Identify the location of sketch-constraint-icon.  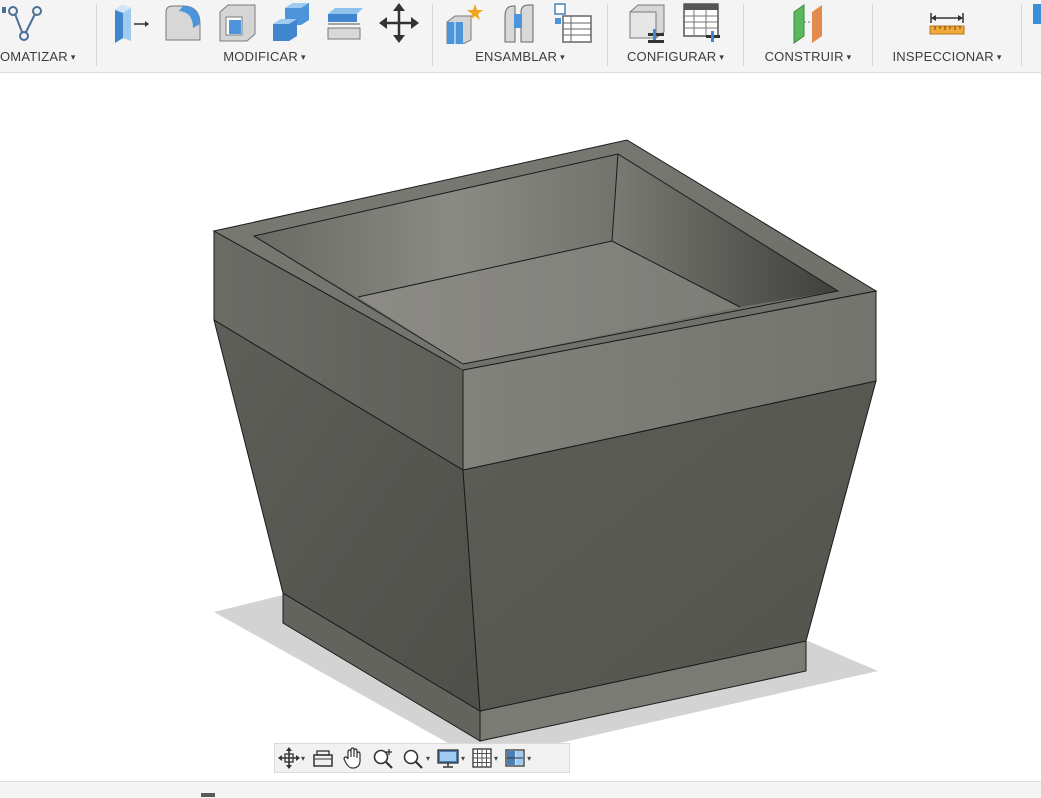
(22, 23).